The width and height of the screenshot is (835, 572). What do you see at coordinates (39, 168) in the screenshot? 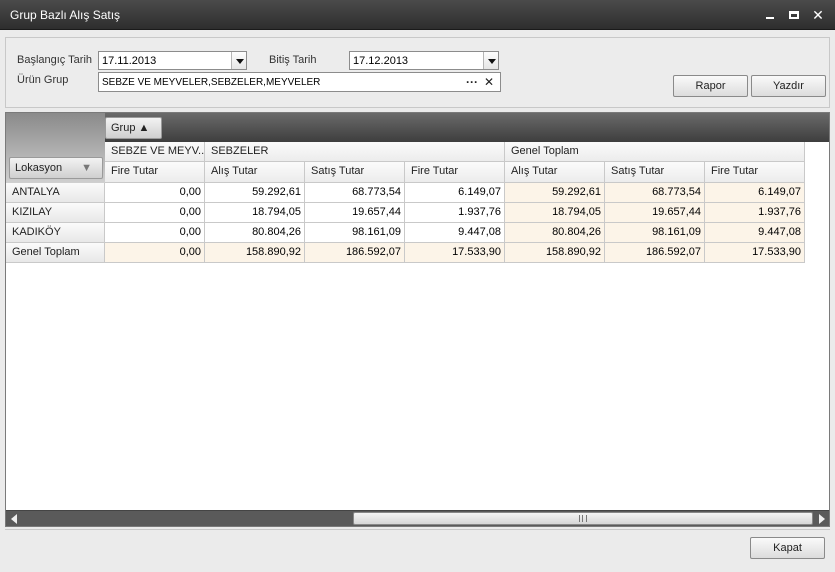
I see `location-field-label: Lokasyon` at bounding box center [39, 168].